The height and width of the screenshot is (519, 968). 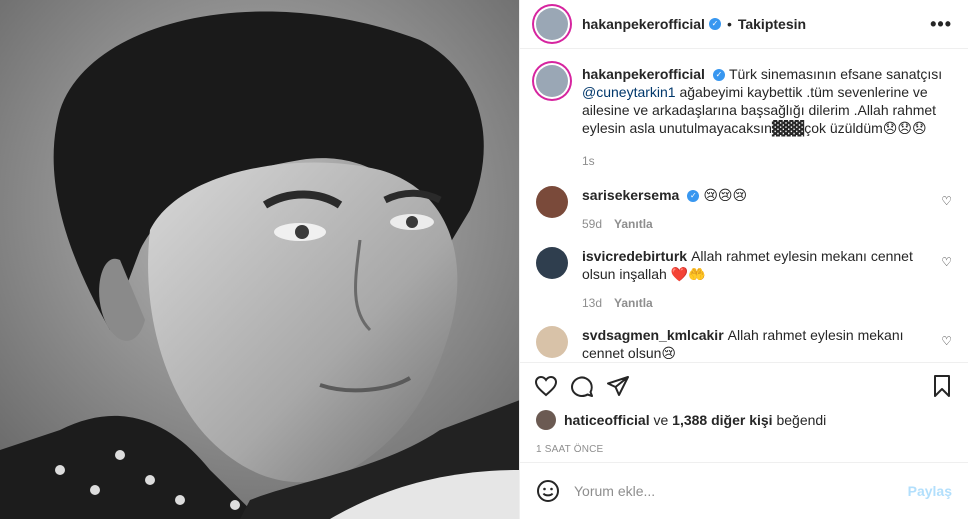 What do you see at coordinates (618, 386) in the screenshot?
I see `share-icon` at bounding box center [618, 386].